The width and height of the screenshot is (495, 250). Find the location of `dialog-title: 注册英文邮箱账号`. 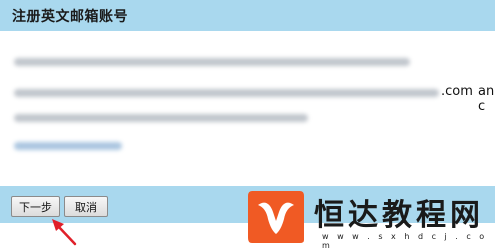

dialog-title: 注册英文邮箱账号 is located at coordinates (70, 17).